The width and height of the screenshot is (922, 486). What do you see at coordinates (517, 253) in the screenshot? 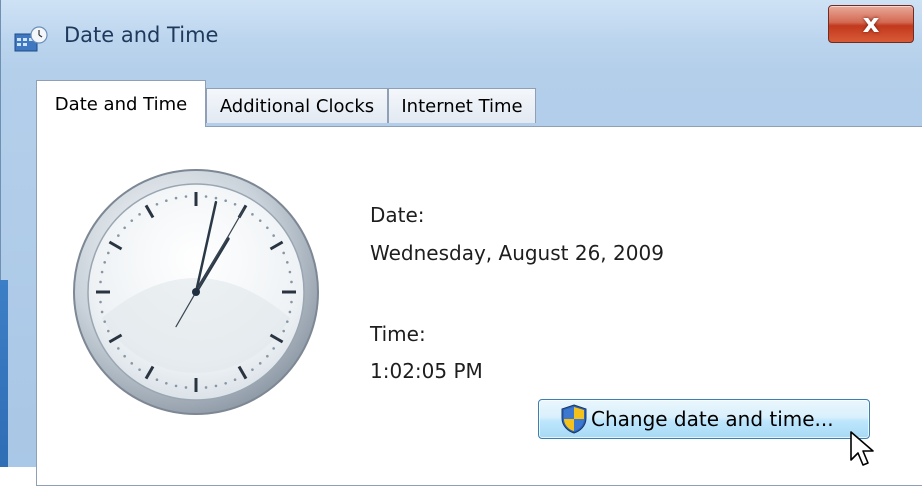
I see `date-value: Wednesday, August 26, 2009` at bounding box center [517, 253].